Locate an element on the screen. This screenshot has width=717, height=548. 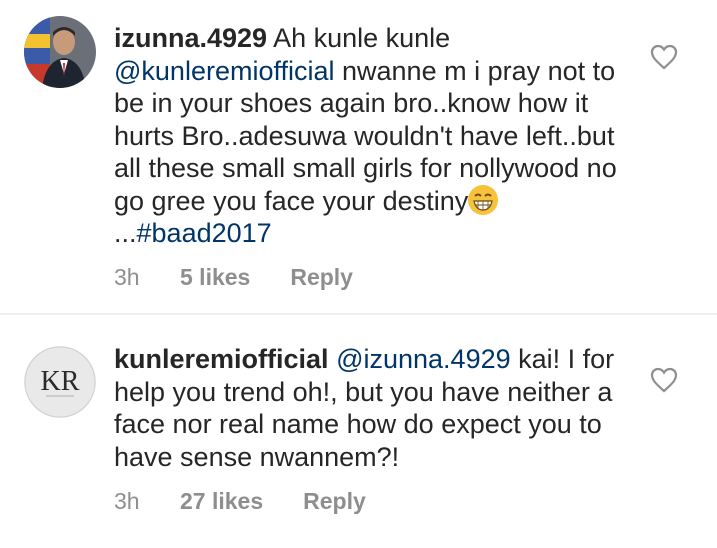
avatar is located at coordinates (60, 52).